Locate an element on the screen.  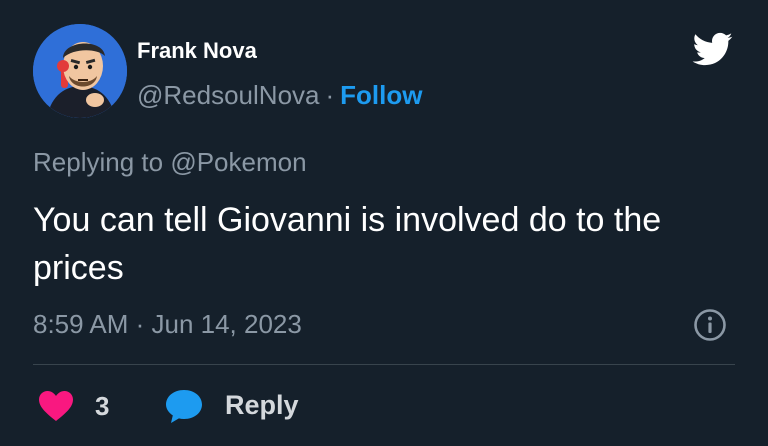
info-icon is located at coordinates (710, 325).